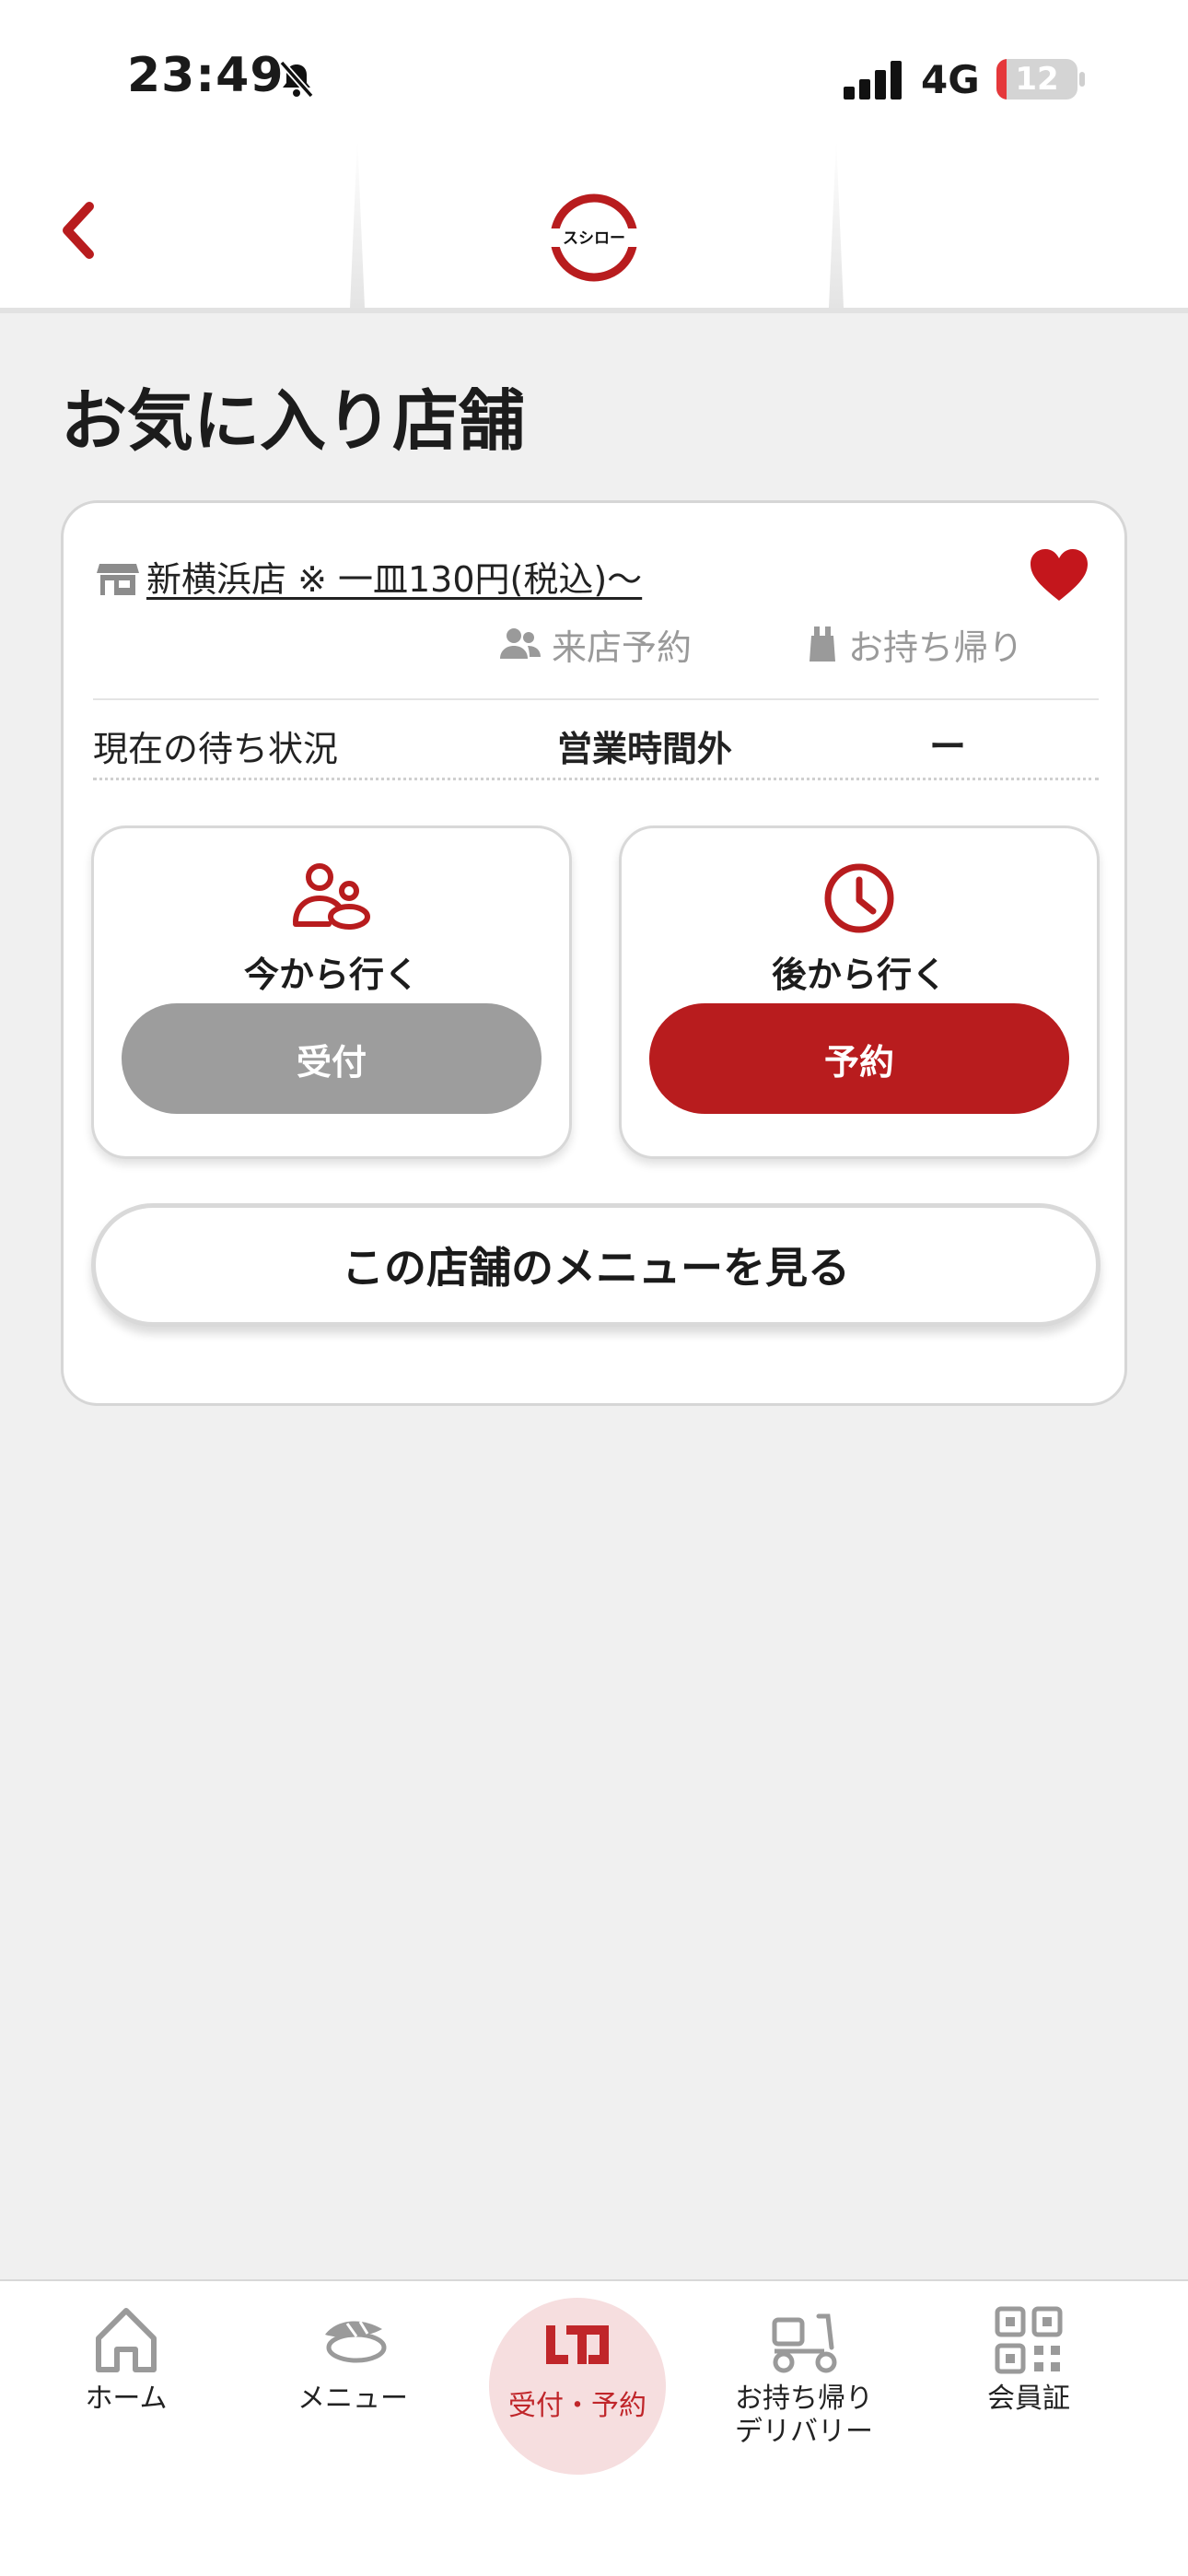 This screenshot has width=1188, height=2576. I want to click on favorite-heart-icon, so click(1059, 575).